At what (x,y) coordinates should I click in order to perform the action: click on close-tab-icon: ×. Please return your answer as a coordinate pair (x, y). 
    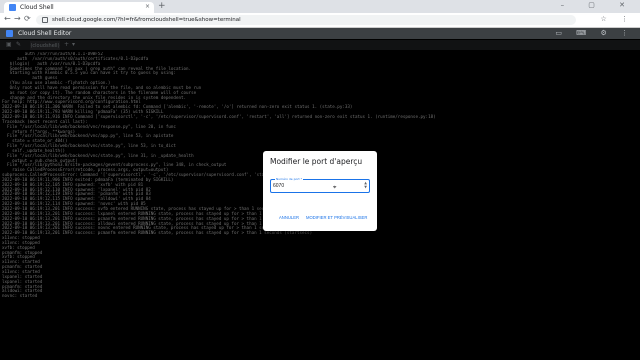
    Looking at the image, I should click on (147, 6).